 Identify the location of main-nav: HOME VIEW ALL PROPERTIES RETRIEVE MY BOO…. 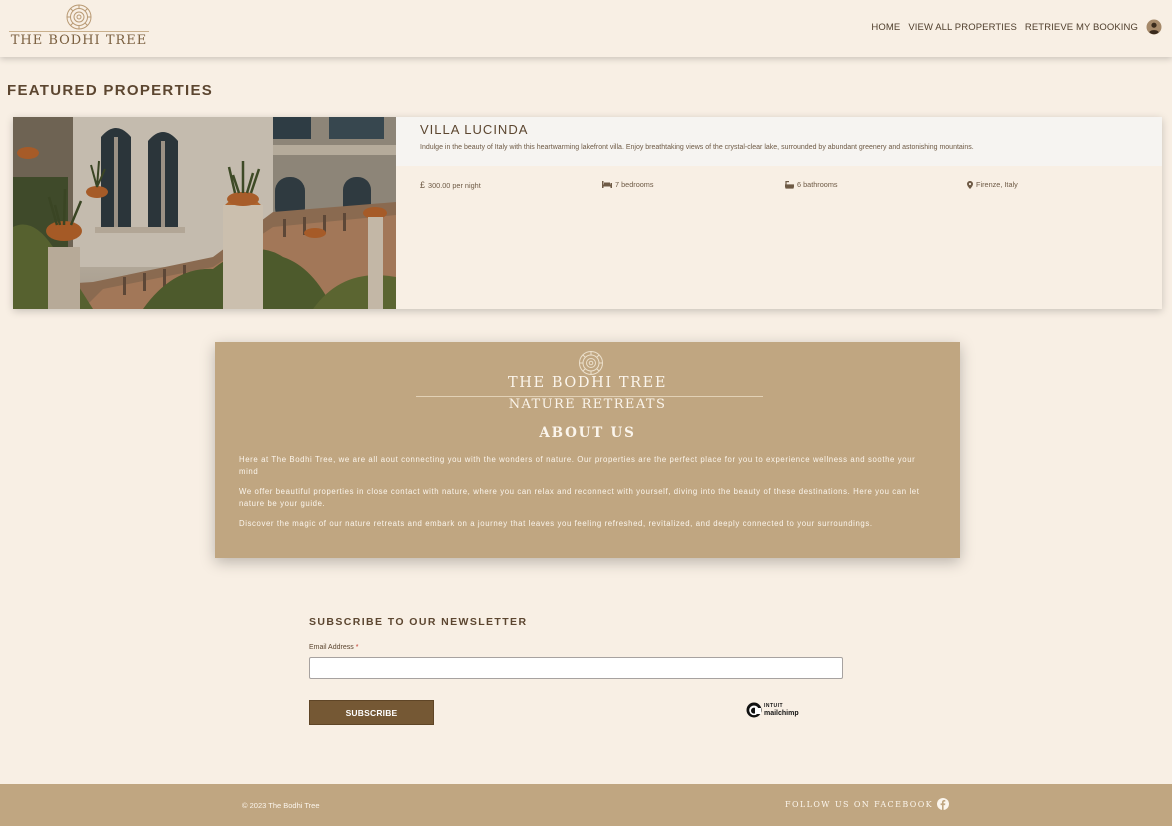
(1012, 27).